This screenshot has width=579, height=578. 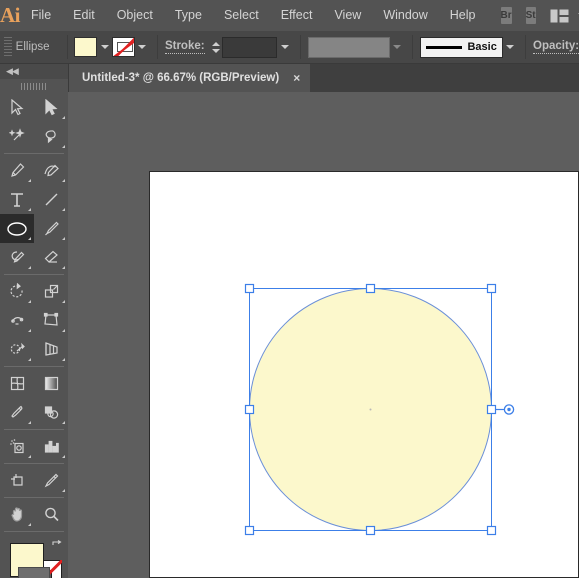 I want to click on document-tab-bar: Untitled-3* @ 66.67% (RGB/Preview) ×, so click(x=323, y=78).